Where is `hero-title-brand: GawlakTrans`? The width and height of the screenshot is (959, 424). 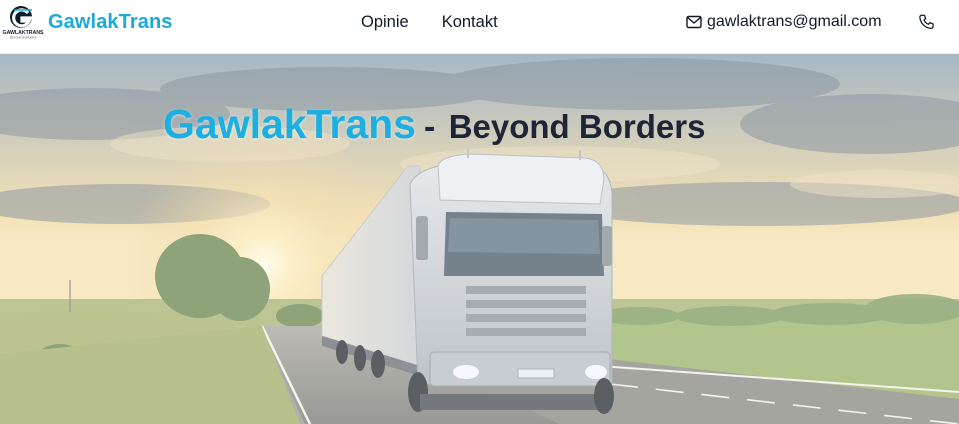
hero-title-brand: GawlakTrans is located at coordinates (289, 124).